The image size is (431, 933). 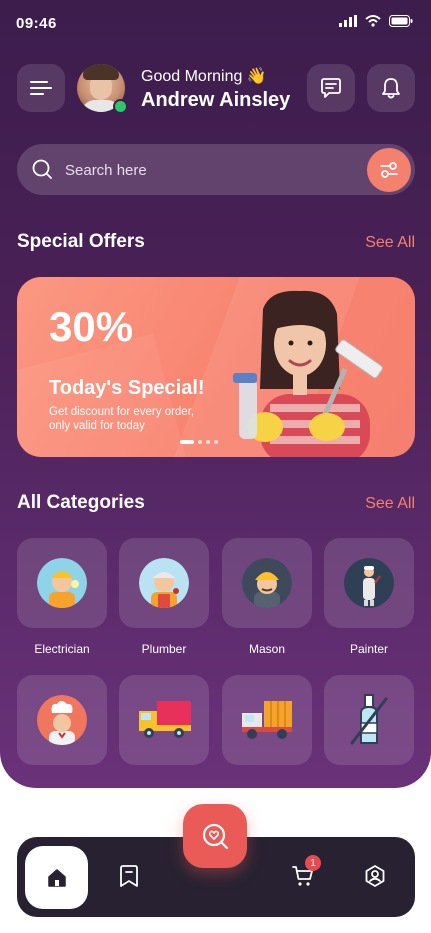 I want to click on categories-see-all: See All, so click(x=390, y=504).